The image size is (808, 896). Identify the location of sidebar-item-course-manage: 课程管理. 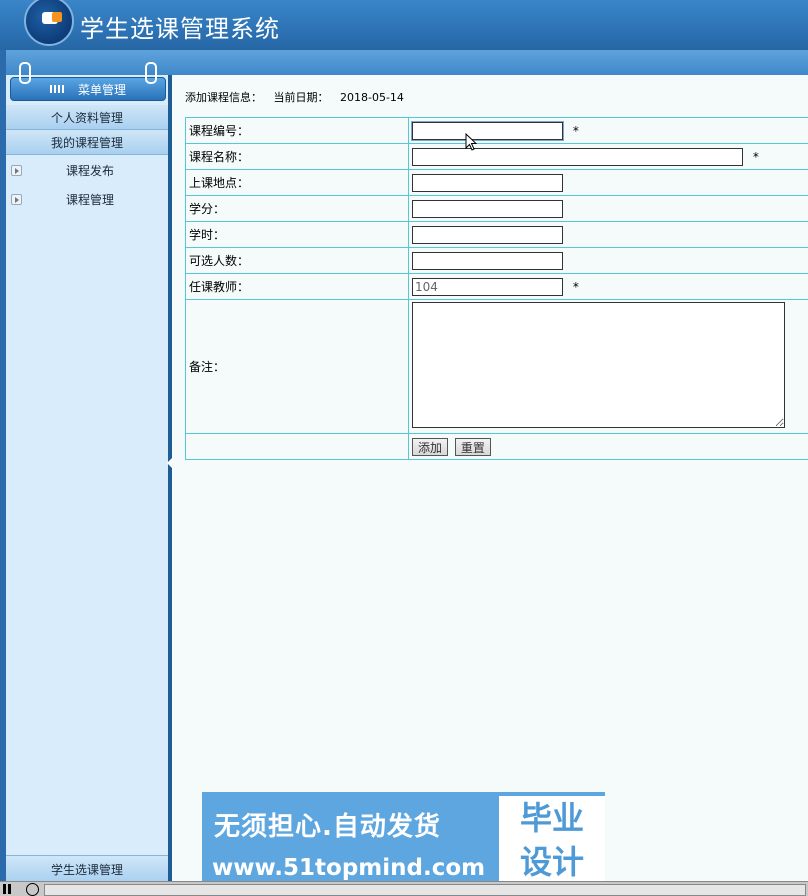
(87, 199).